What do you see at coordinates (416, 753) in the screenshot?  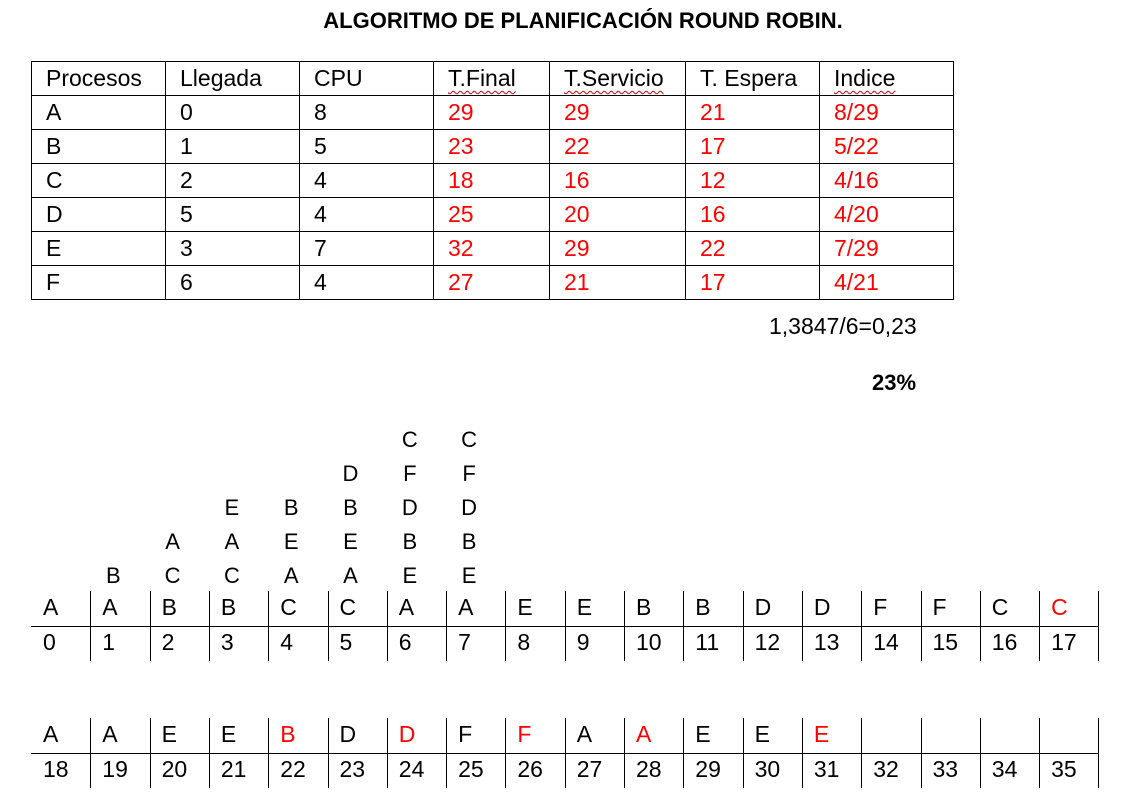 I see `timeline-slot: D 24` at bounding box center [416, 753].